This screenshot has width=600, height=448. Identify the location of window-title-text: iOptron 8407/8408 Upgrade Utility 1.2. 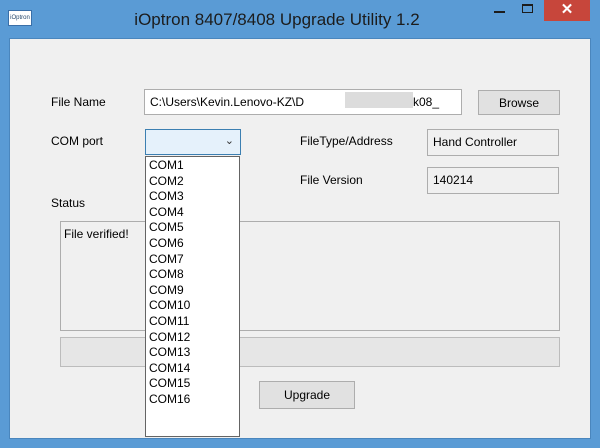
(277, 19).